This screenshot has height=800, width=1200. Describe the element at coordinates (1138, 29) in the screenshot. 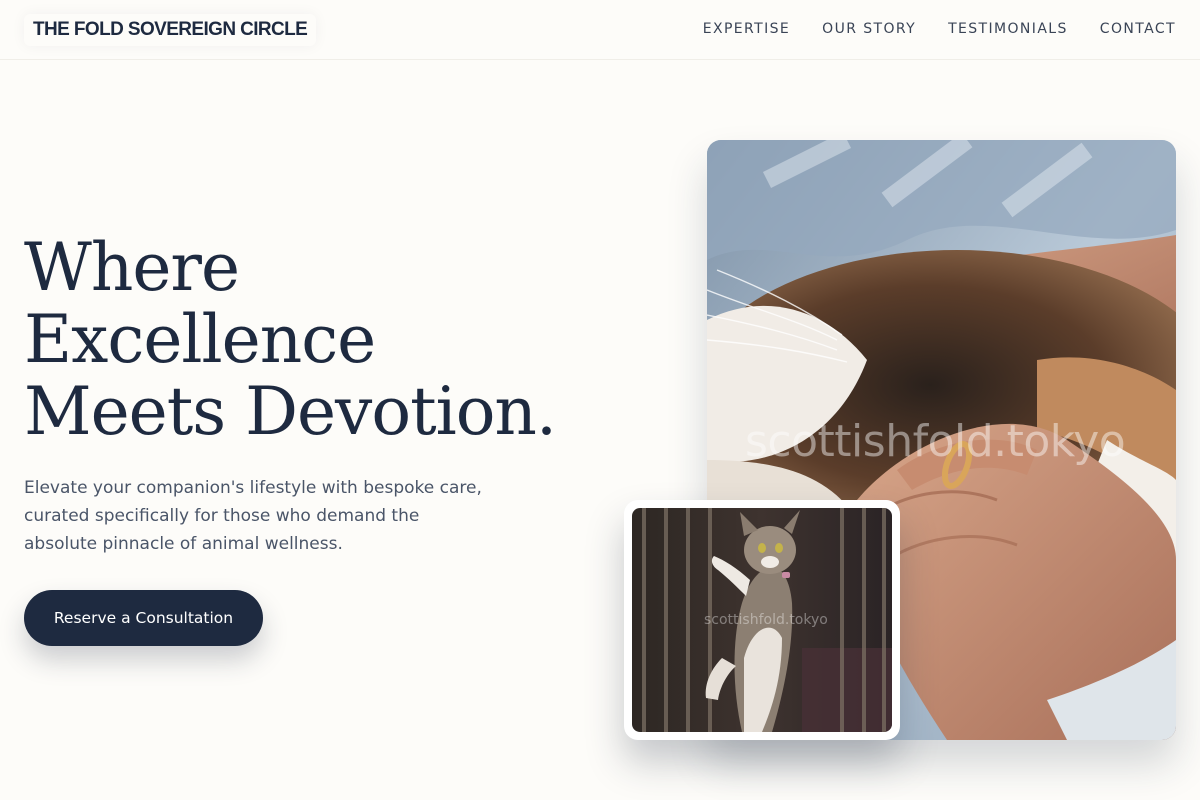

I see `nav-contact: CONTACT` at that location.